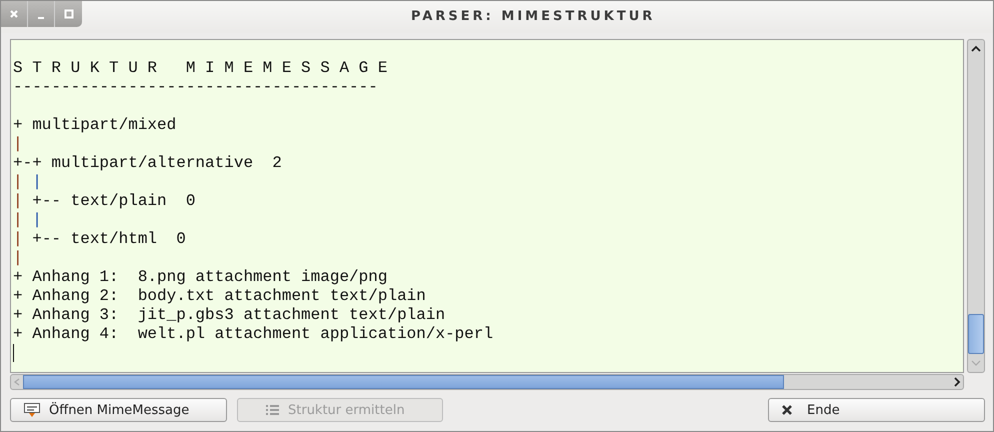 The width and height of the screenshot is (994, 432). Describe the element at coordinates (118, 410) in the screenshot. I see `open-button: Öffnen MimeMessage` at that location.